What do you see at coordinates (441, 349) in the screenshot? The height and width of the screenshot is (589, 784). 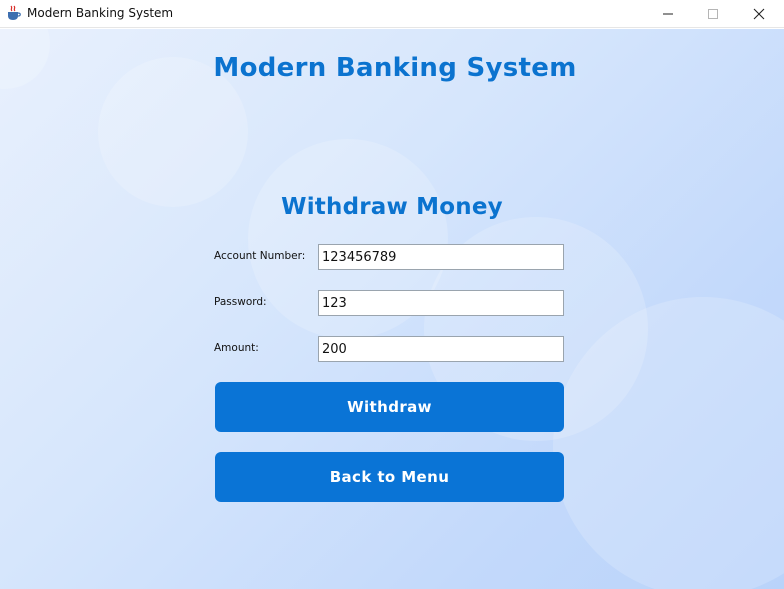 I see `amount-input` at bounding box center [441, 349].